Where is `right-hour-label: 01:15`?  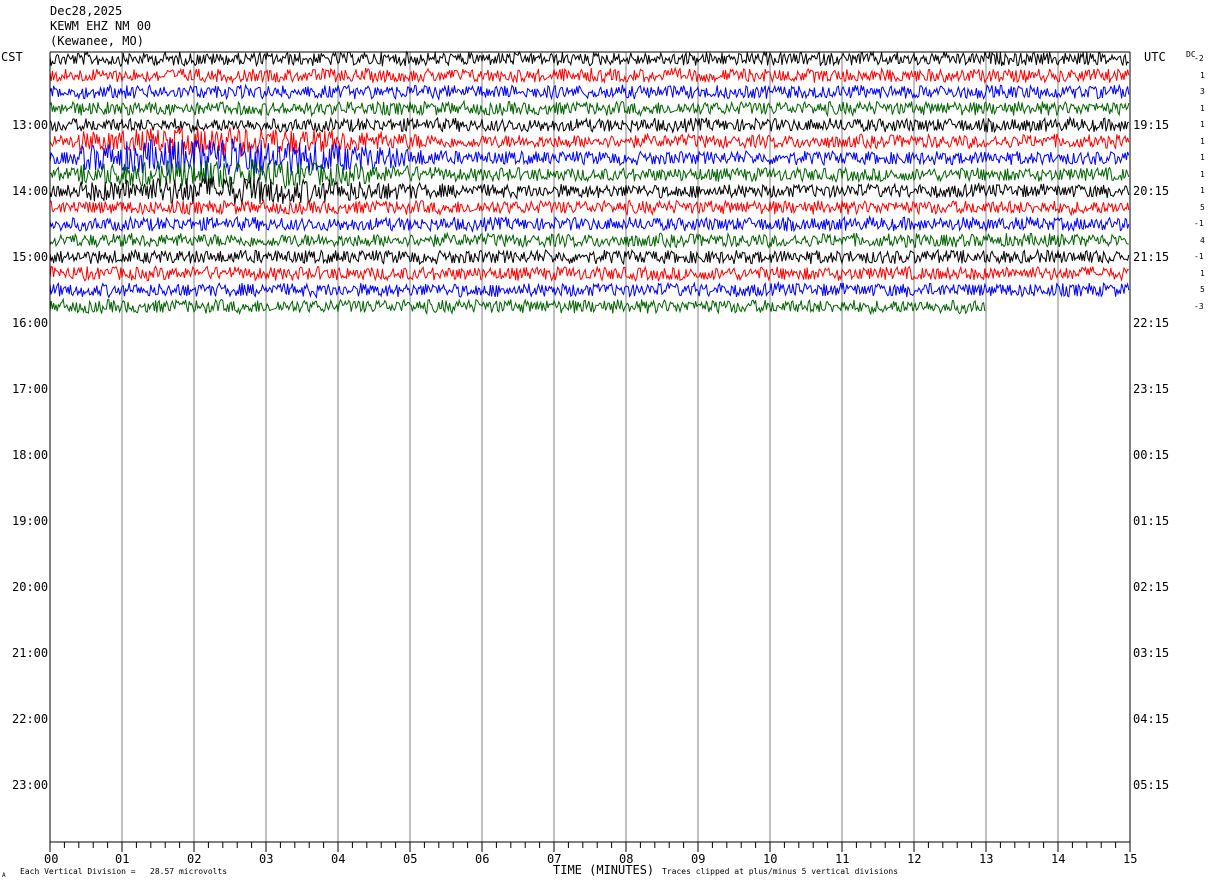
right-hour-label: 01:15 is located at coordinates (1151, 521).